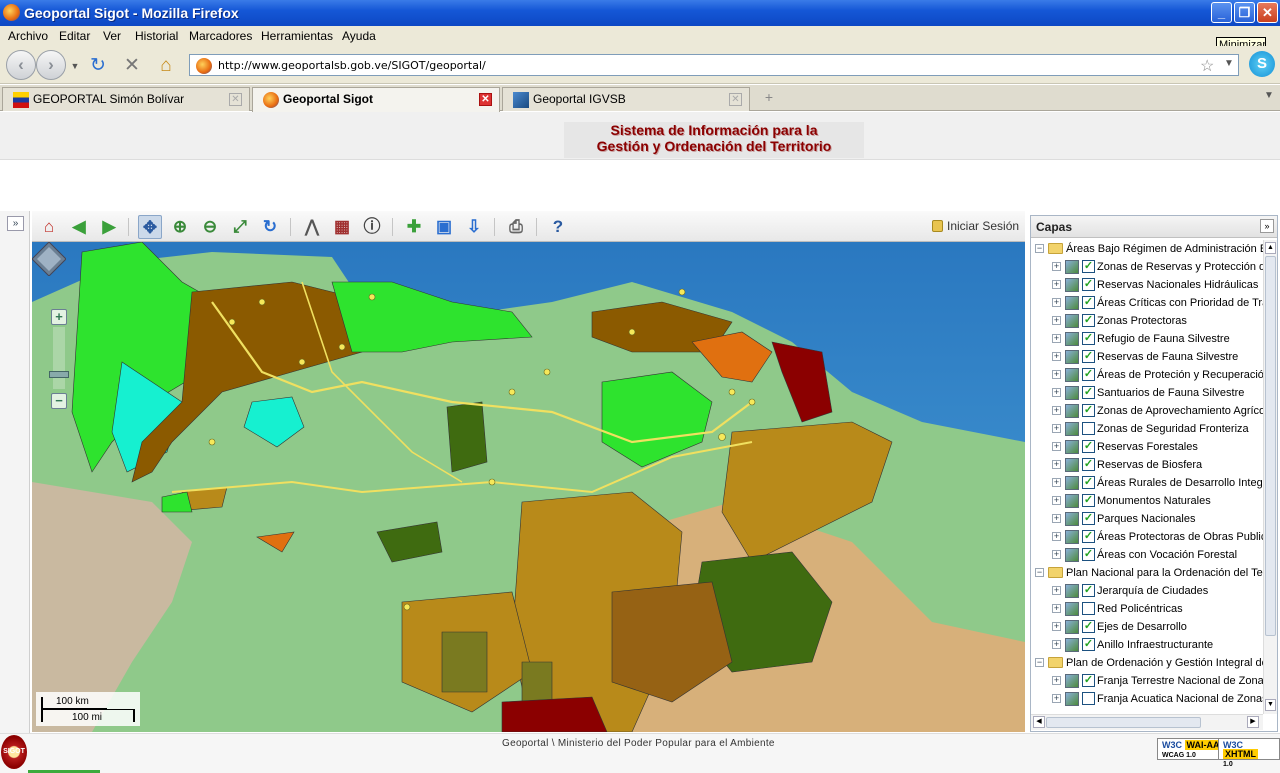 The width and height of the screenshot is (1280, 773). What do you see at coordinates (1244, 12) in the screenshot?
I see `maximize-button: ❐` at bounding box center [1244, 12].